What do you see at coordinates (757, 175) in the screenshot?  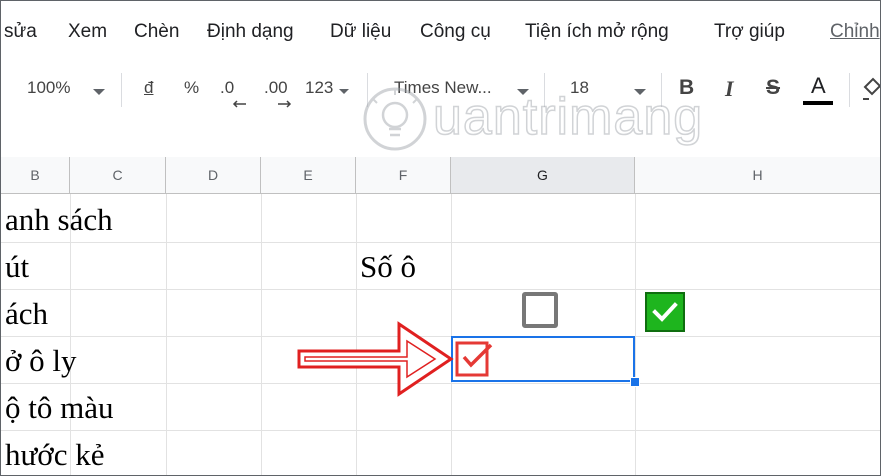 I see `column-header-h: H` at bounding box center [757, 175].